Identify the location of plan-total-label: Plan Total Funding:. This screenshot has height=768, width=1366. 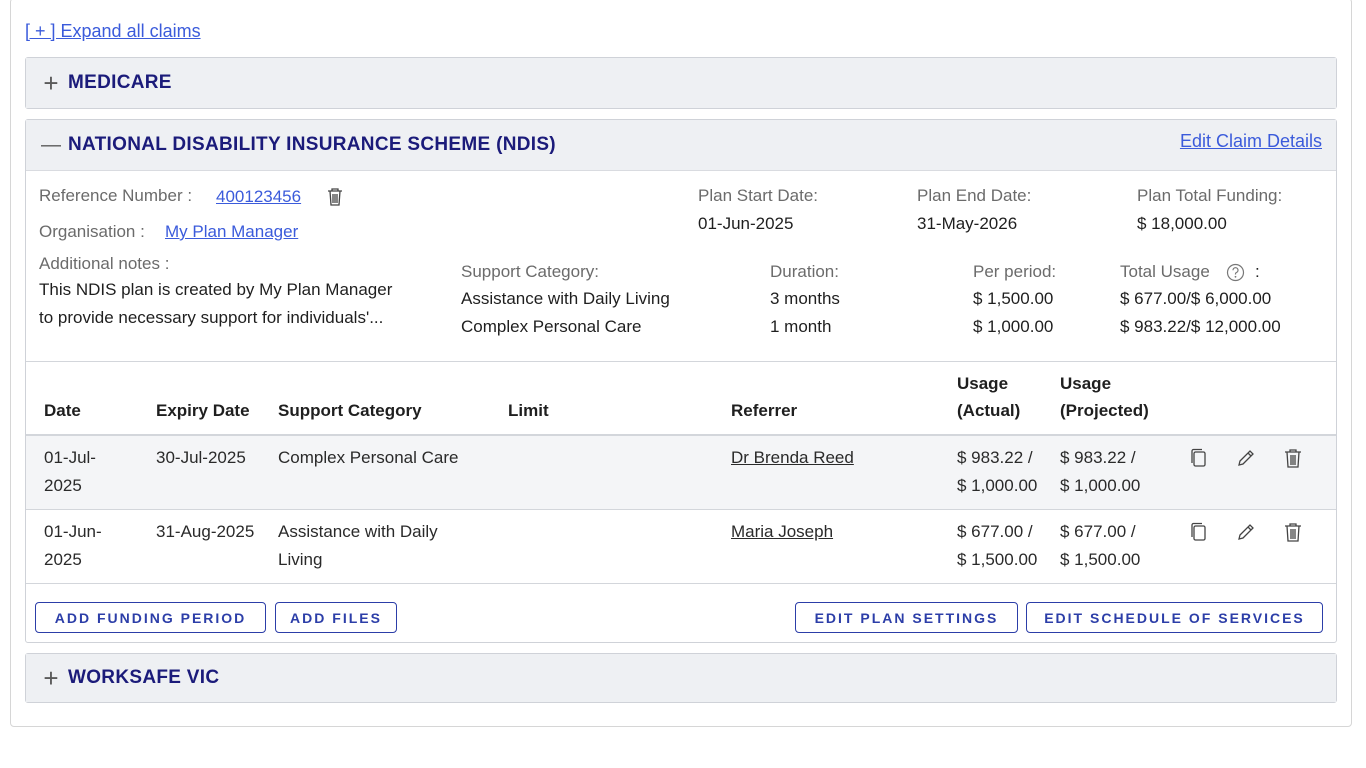
(1210, 195).